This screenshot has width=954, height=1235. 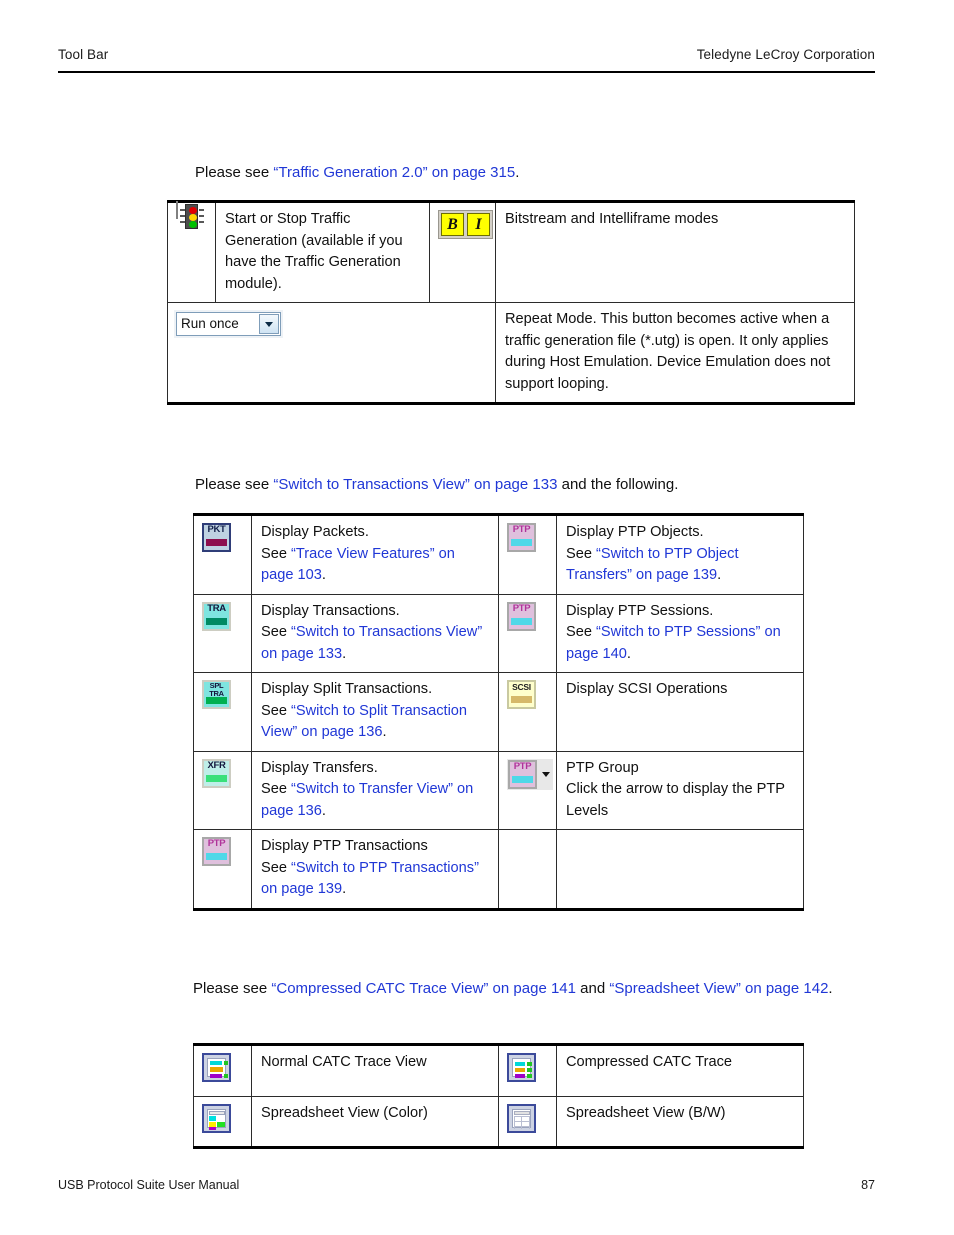 I want to click on para3-prefix: Please see, so click(x=232, y=988).